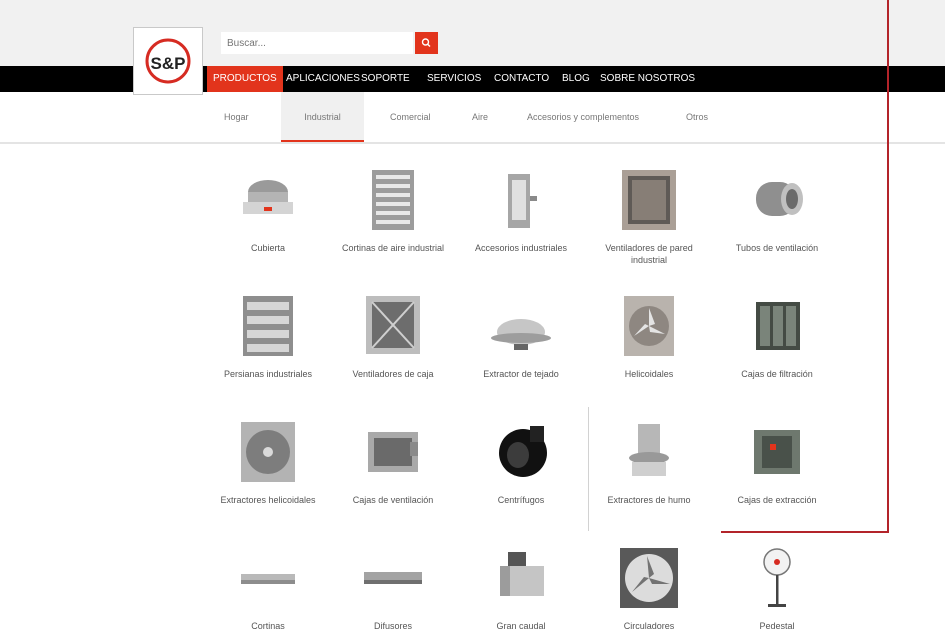  What do you see at coordinates (410, 117) in the screenshot?
I see `tab-comercial: Comercial` at bounding box center [410, 117].